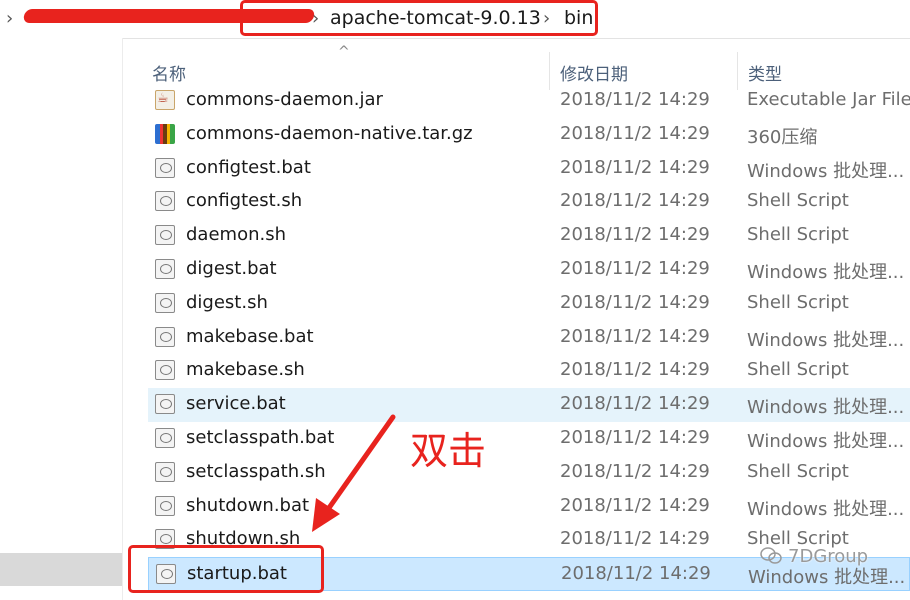 This screenshot has height=600, width=910. I want to click on watermark-text: 7DGroup, so click(828, 556).